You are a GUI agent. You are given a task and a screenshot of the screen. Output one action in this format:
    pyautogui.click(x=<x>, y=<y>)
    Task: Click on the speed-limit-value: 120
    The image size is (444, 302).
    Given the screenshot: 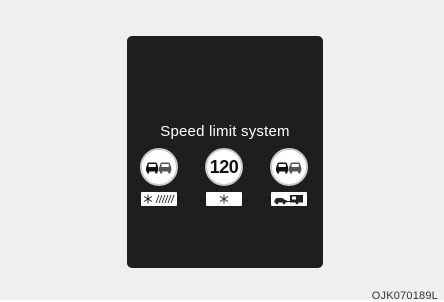 What is the action you would take?
    pyautogui.click(x=224, y=166)
    